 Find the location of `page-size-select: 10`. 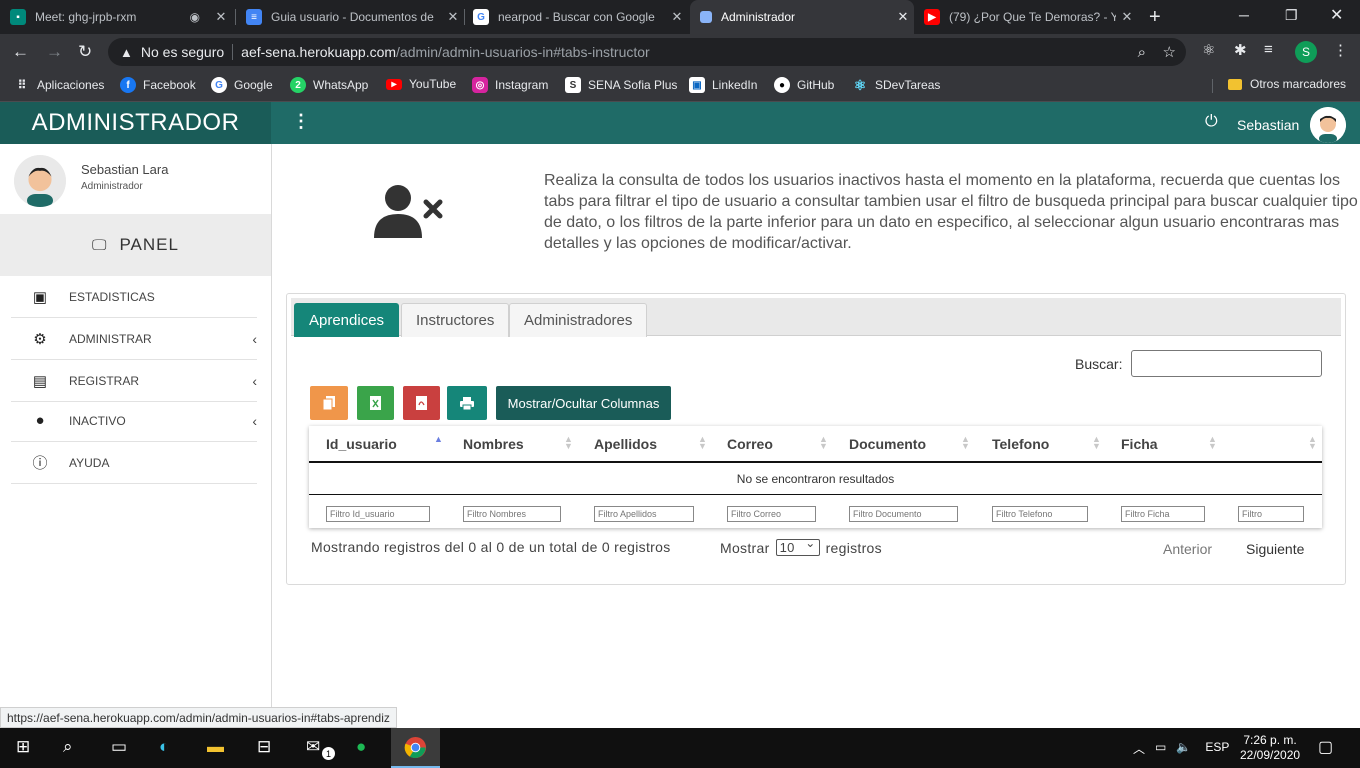

page-size-select: 10 is located at coordinates (797, 546).